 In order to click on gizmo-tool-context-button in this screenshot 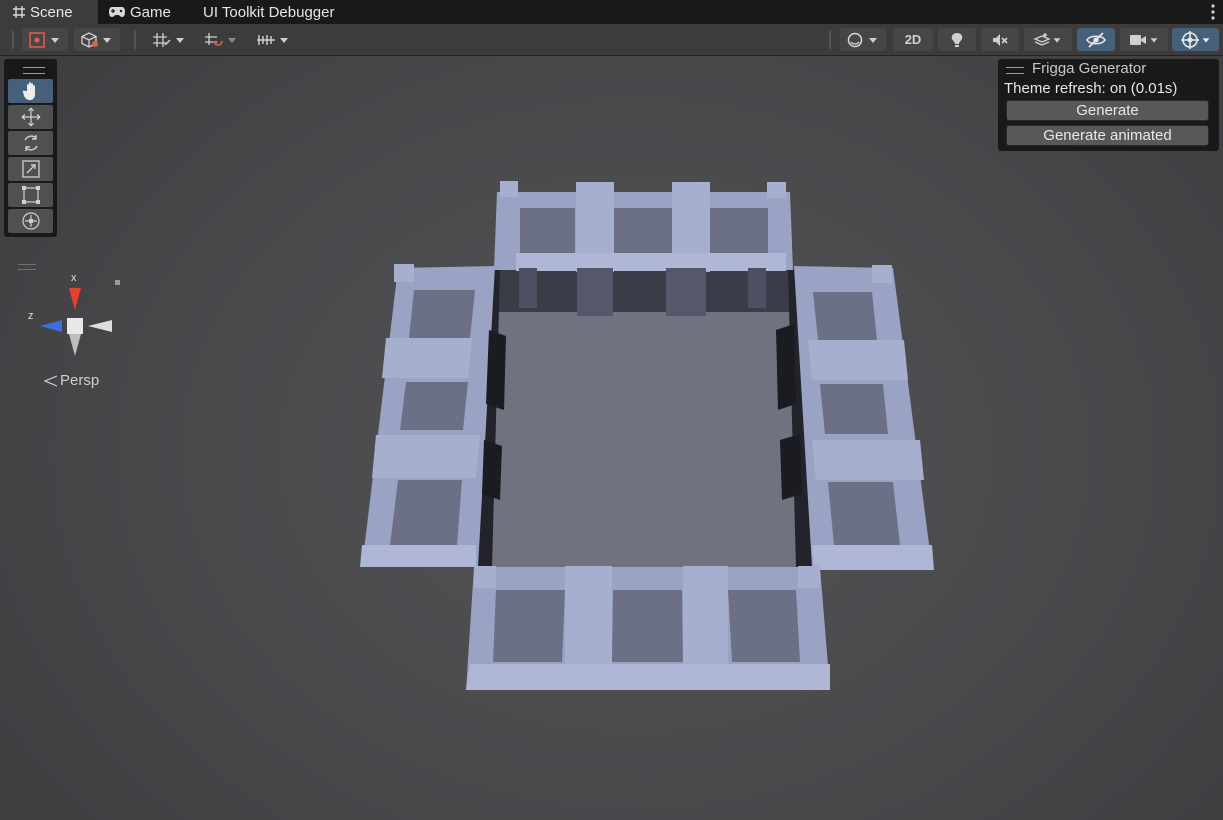, I will do `click(45, 39)`.